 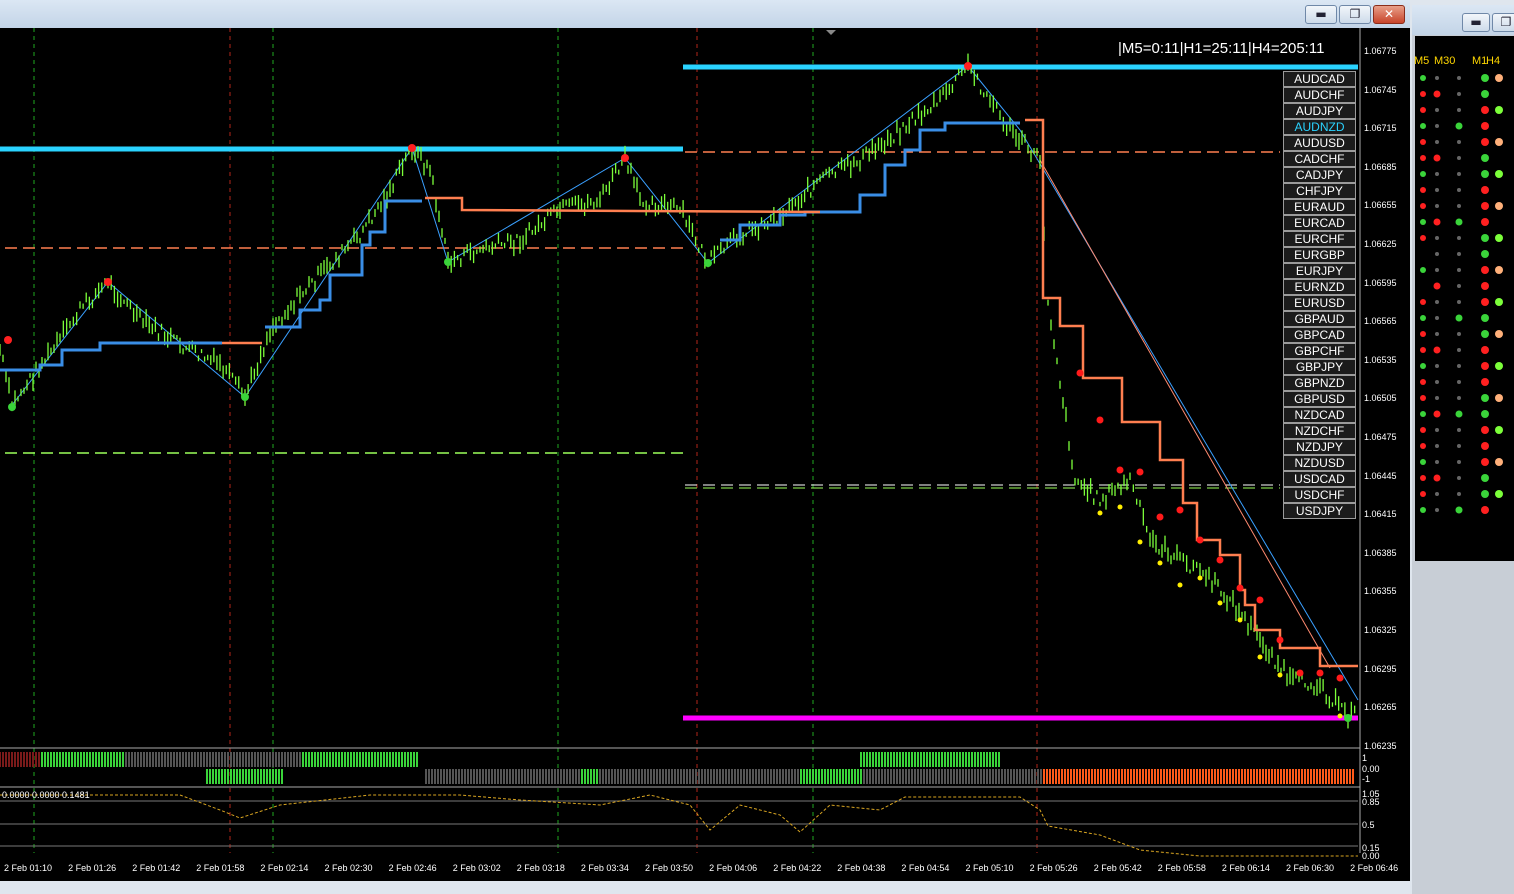 I want to click on symbol-button-gbpaud: GBPAUD, so click(x=1319, y=319).